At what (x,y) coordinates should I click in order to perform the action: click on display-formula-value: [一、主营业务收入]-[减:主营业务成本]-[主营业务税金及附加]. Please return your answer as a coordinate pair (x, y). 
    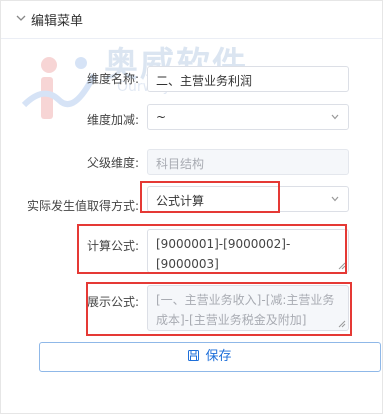
    Looking at the image, I should click on (245, 310).